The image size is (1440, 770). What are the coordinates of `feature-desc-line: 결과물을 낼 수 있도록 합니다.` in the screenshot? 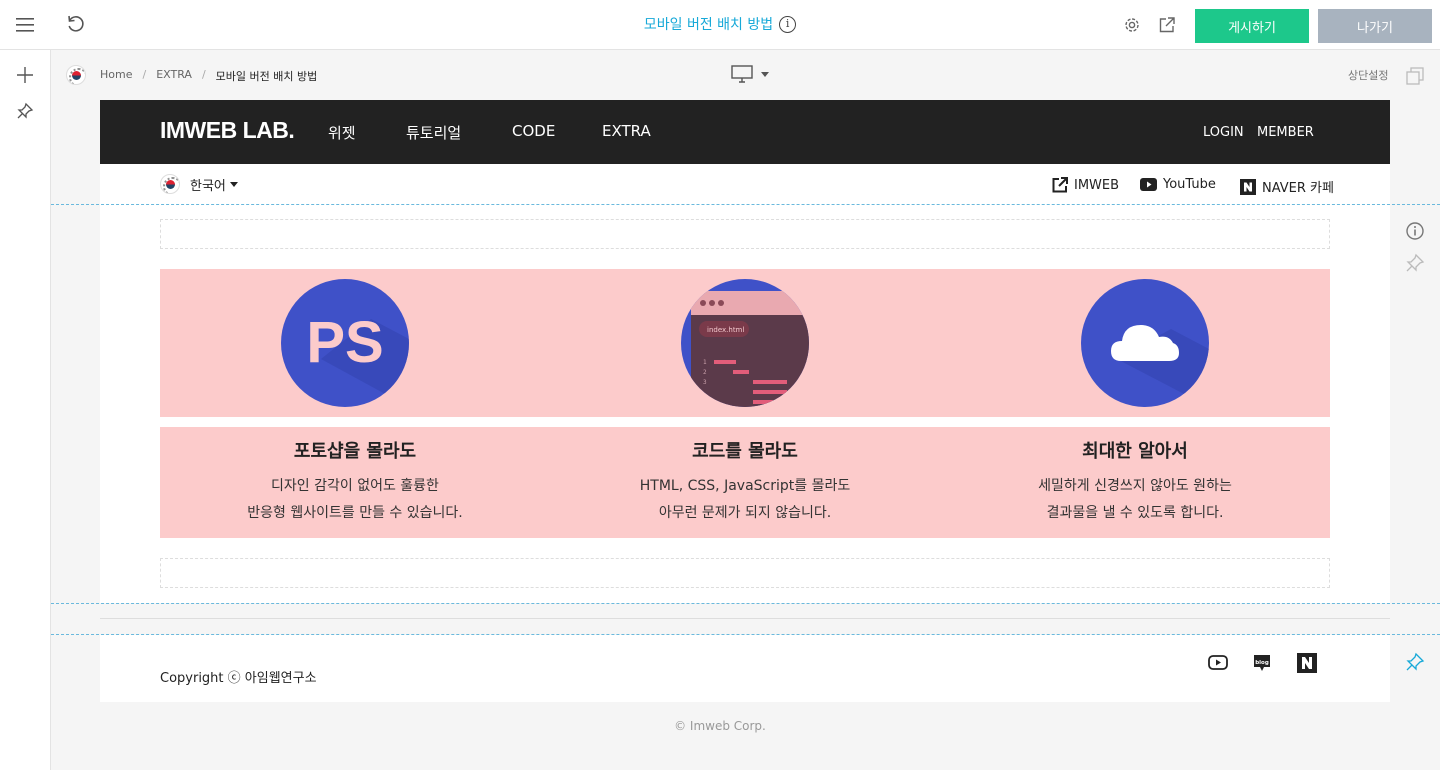 It's located at (1135, 513).